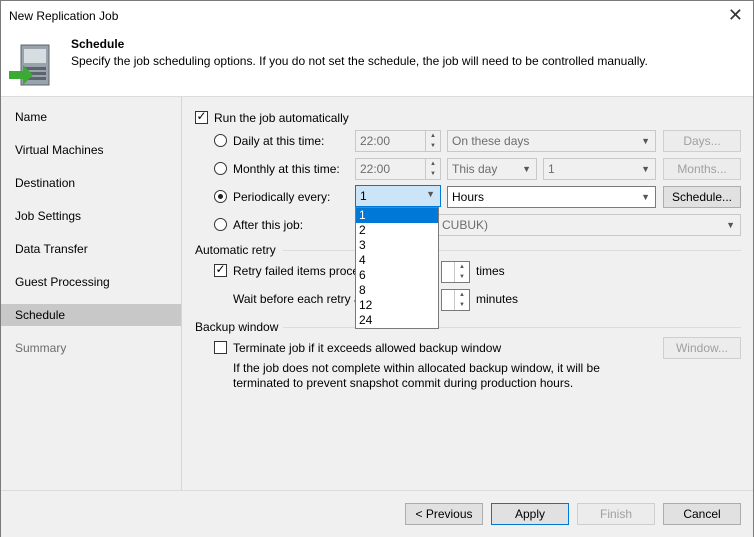 The image size is (754, 537). Describe the element at coordinates (461, 272) in the screenshot. I see `retry-count-spinner-icon: ▲ ▼` at that location.